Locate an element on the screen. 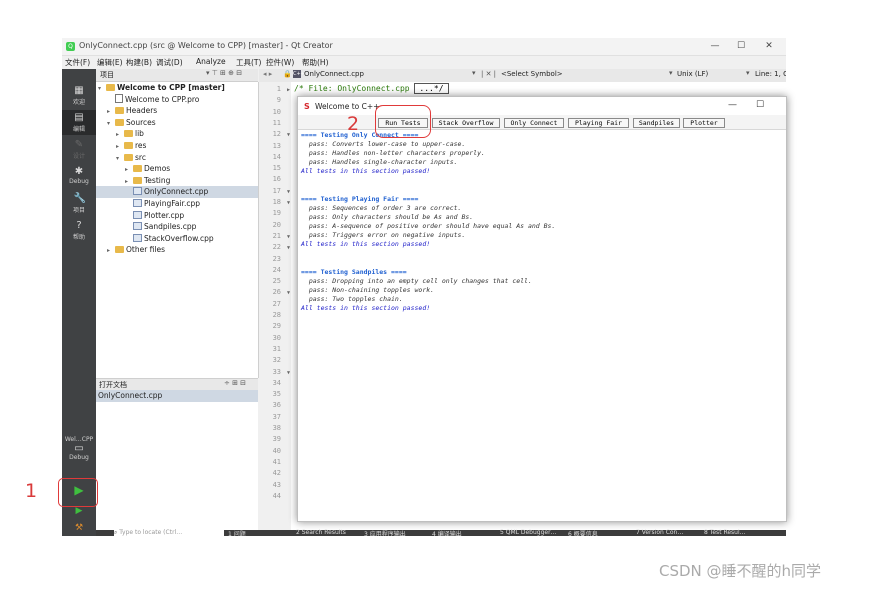  annotation-1: 1 is located at coordinates (31, 491).